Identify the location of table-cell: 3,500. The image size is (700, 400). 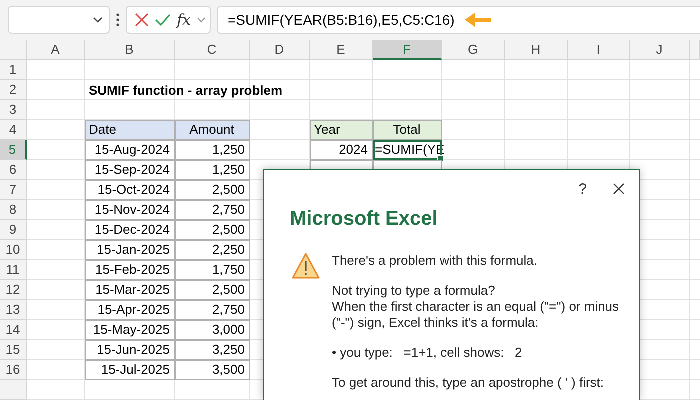
(212, 370).